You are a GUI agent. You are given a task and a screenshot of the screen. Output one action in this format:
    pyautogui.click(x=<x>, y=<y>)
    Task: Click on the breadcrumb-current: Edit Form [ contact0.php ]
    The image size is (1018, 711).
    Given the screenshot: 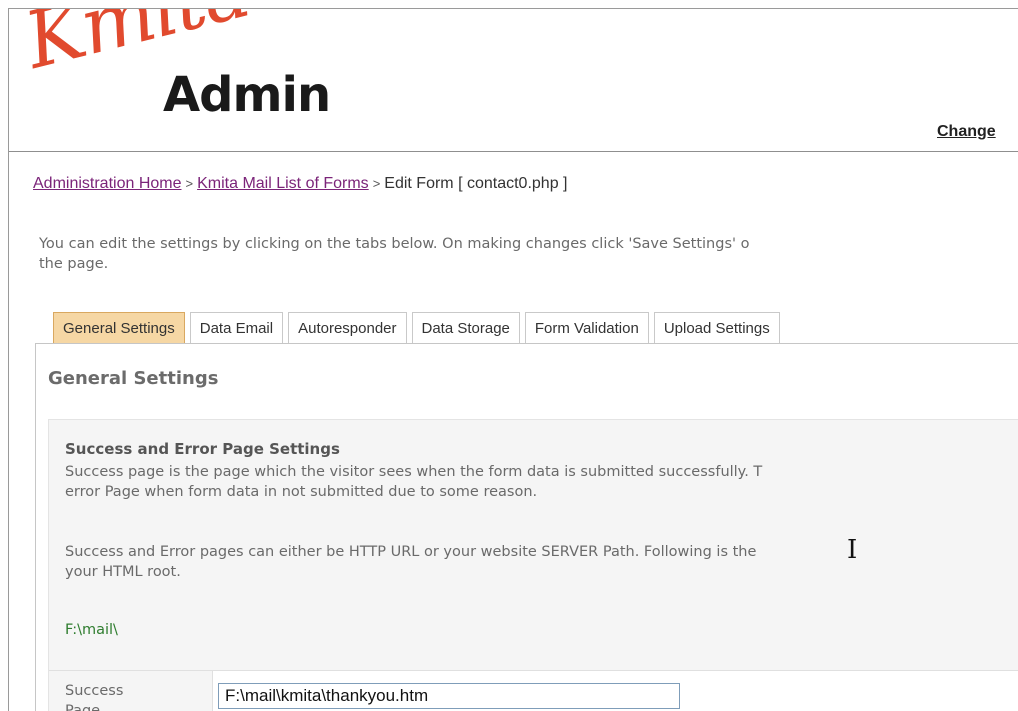 What is the action you would take?
    pyautogui.click(x=476, y=183)
    